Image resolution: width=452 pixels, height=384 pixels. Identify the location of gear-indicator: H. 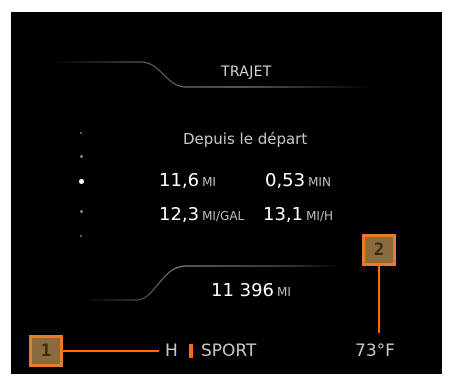
(171, 351).